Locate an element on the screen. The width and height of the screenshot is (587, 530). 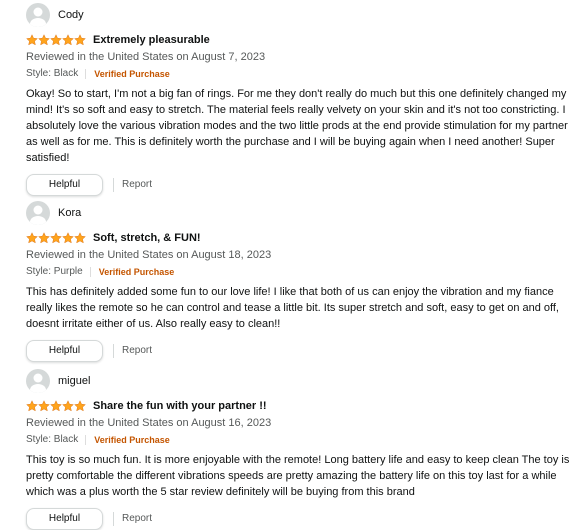
reviewer-name: Kora is located at coordinates (70, 213).